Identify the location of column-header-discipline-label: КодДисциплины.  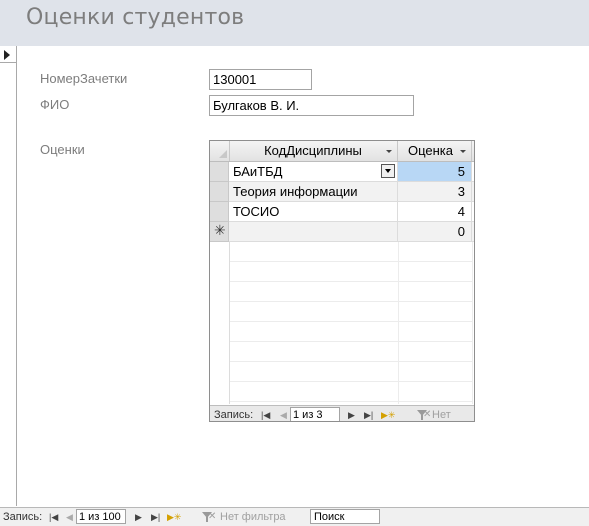
(313, 150).